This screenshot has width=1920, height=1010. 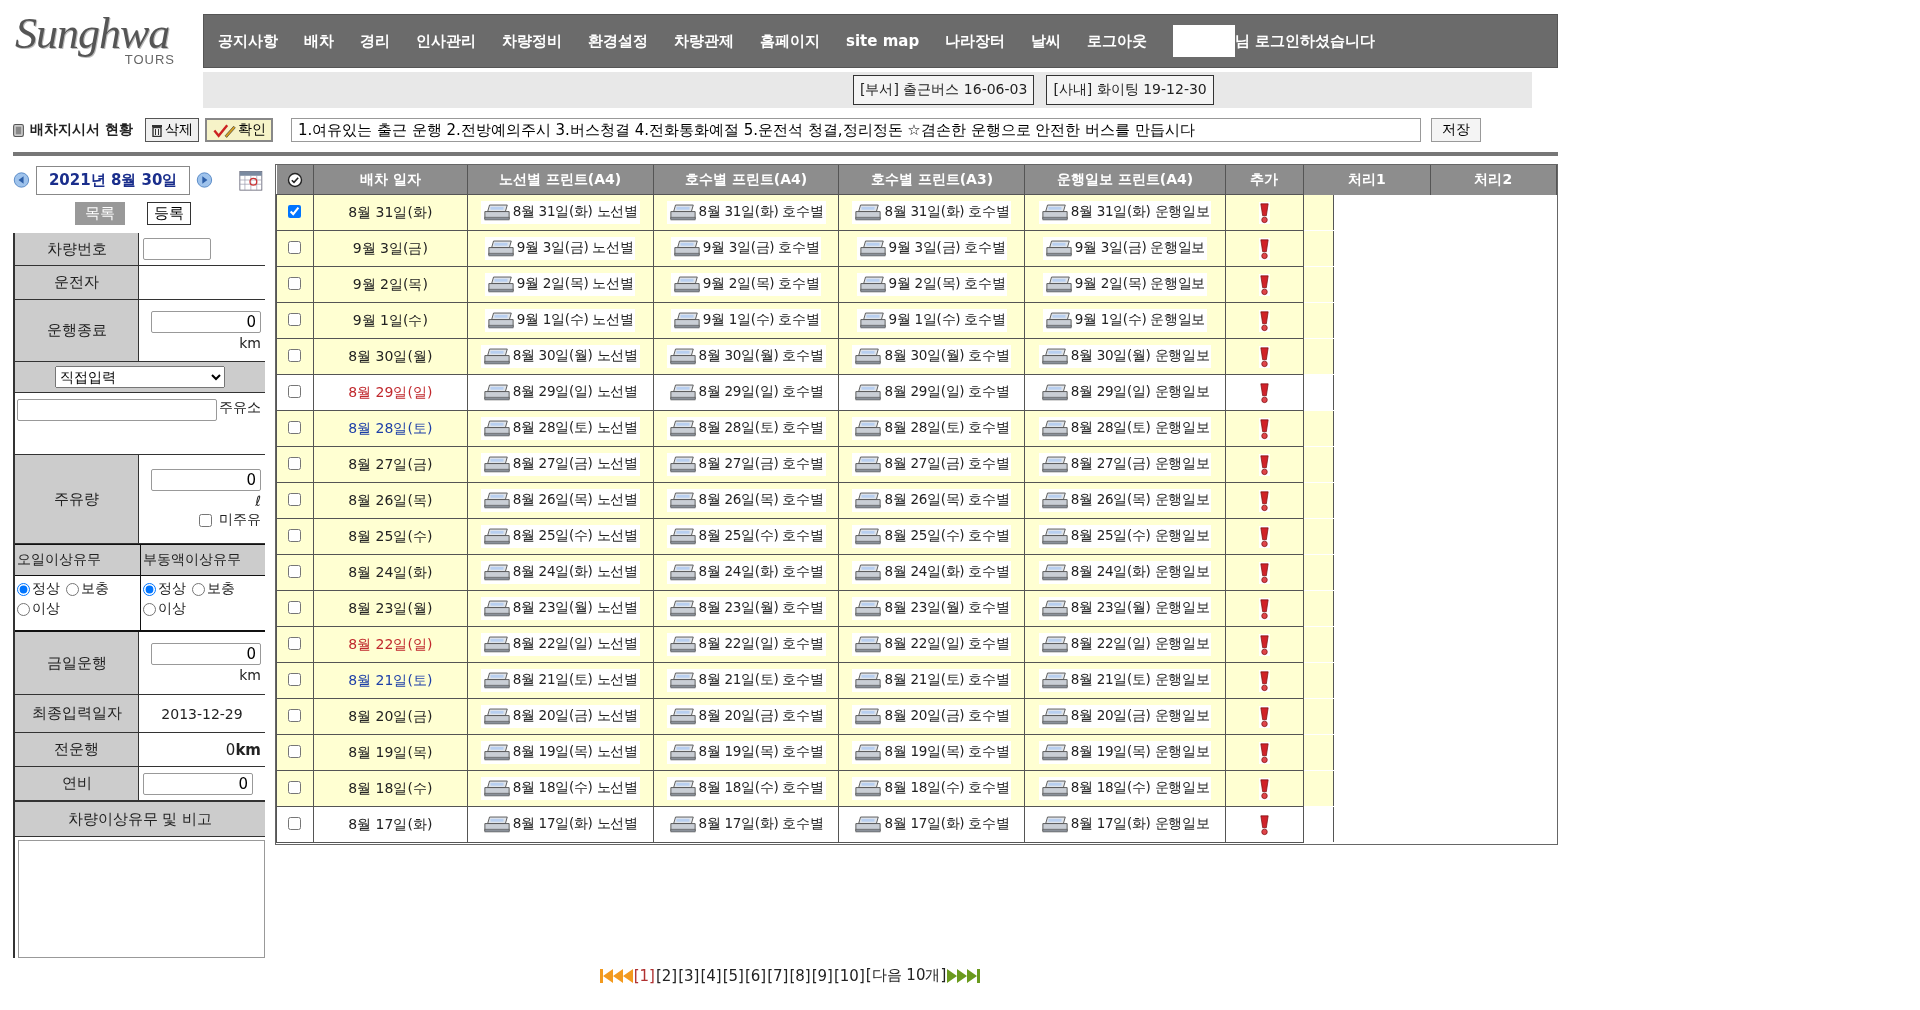 I want to click on last-page-icon, so click(x=964, y=975).